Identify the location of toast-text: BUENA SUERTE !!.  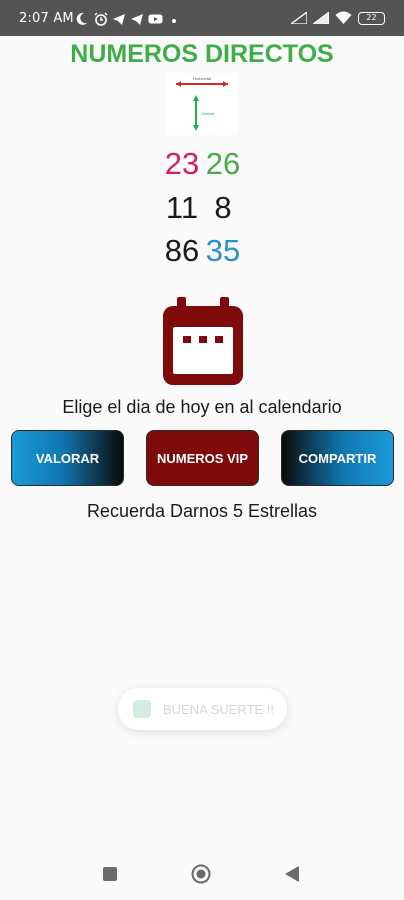
(219, 709).